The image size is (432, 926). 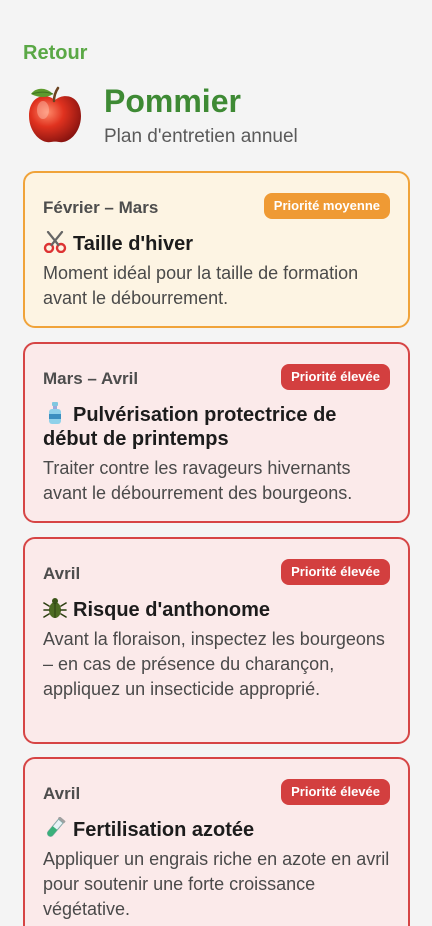 What do you see at coordinates (201, 136) in the screenshot?
I see `page-subtitle: Plan d'entretien annuel` at bounding box center [201, 136].